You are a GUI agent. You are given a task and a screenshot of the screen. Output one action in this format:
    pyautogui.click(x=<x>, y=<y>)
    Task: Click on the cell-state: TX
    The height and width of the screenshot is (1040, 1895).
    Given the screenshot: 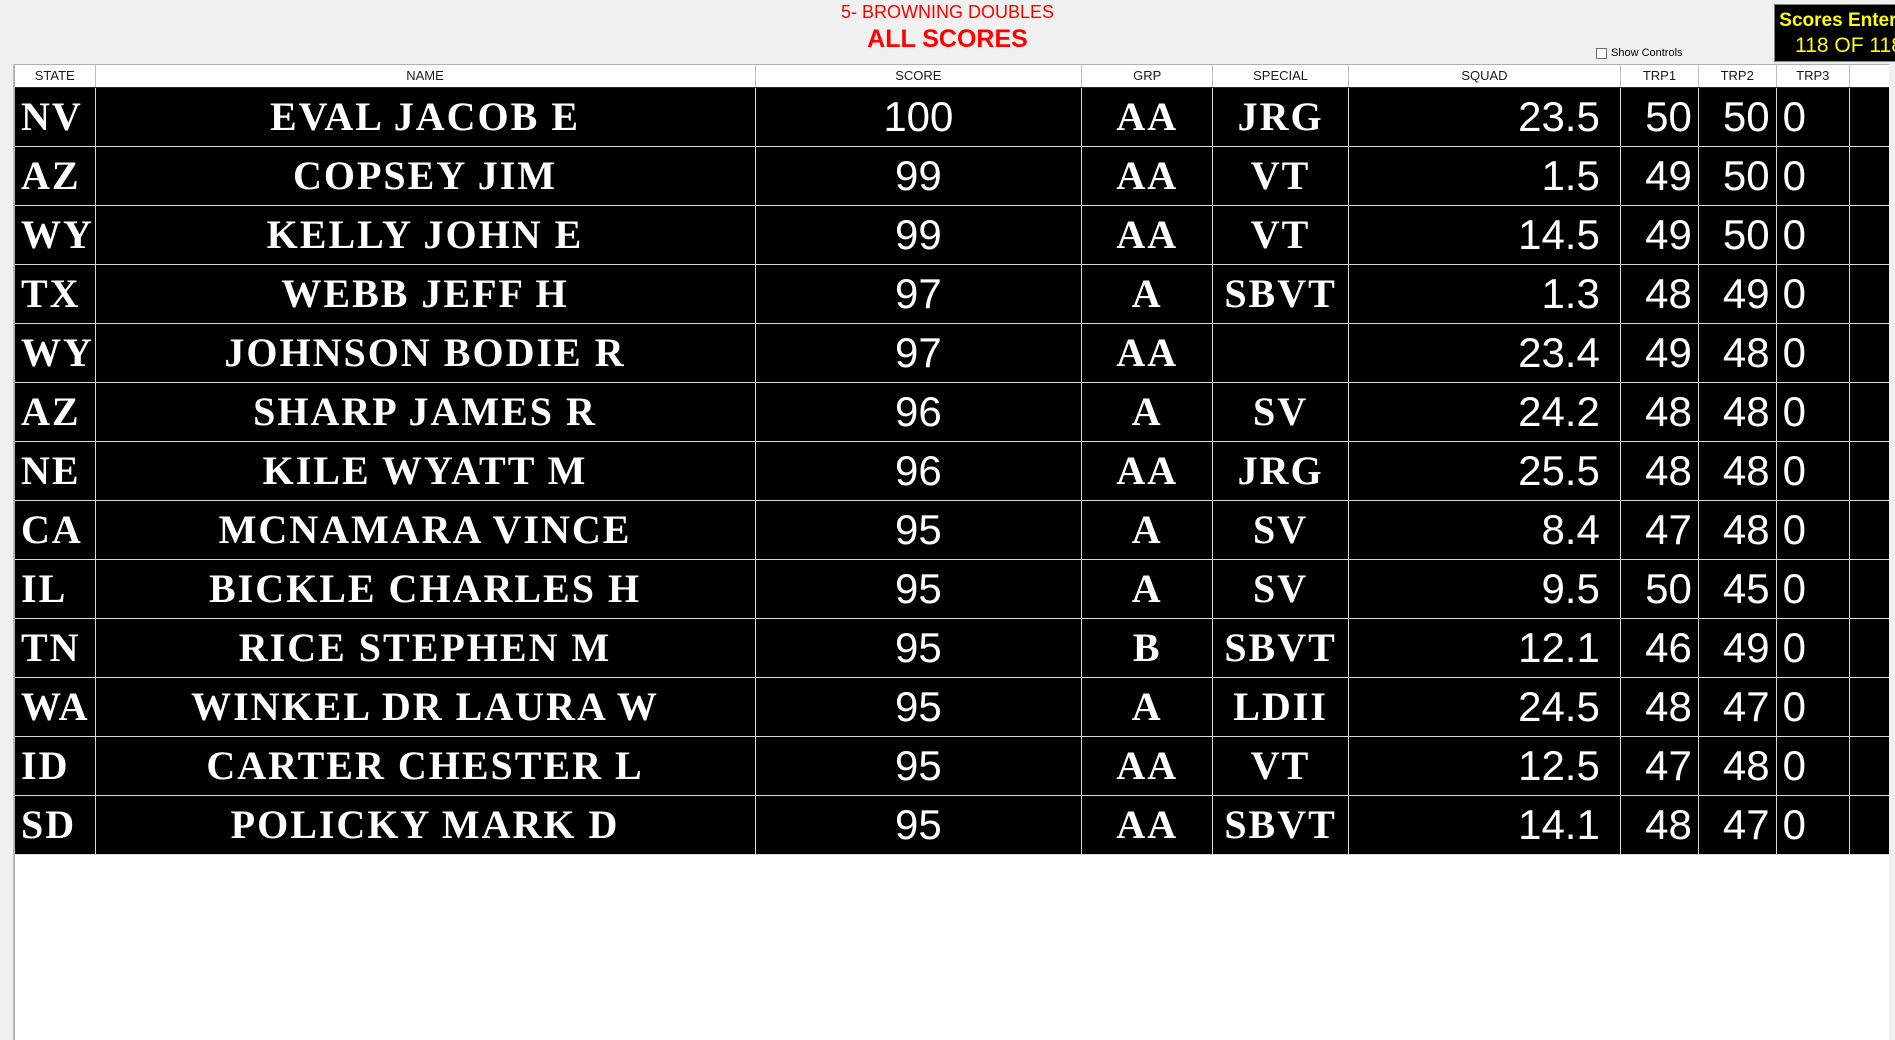 What is the action you would take?
    pyautogui.click(x=55, y=294)
    